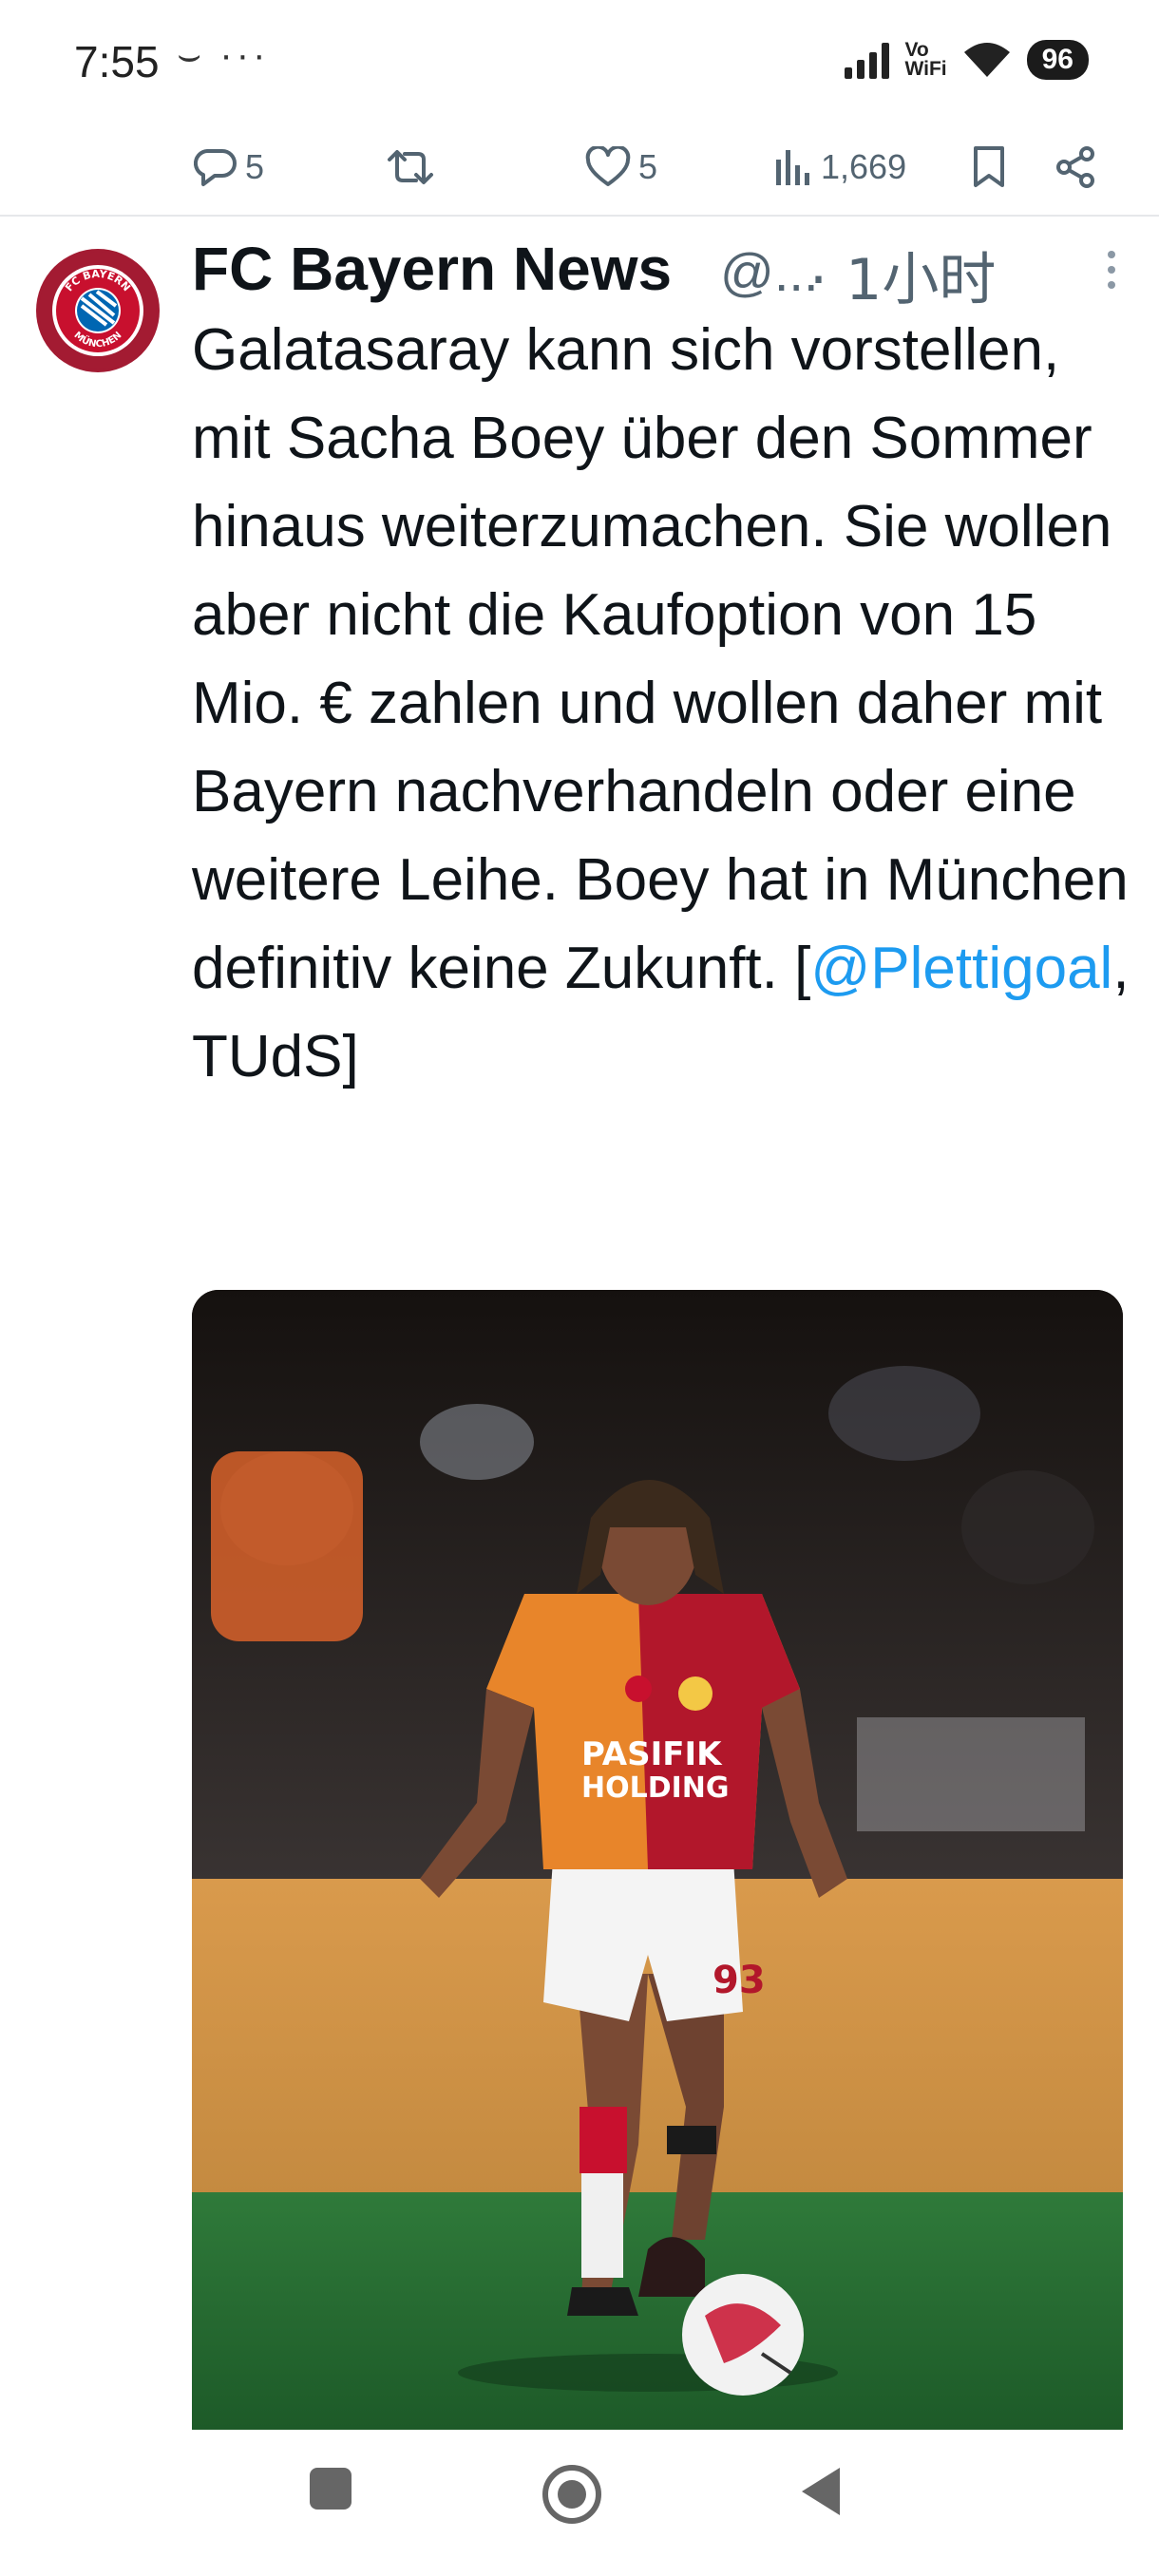 The width and height of the screenshot is (1159, 2576). I want to click on views-chart-icon, so click(792, 167).